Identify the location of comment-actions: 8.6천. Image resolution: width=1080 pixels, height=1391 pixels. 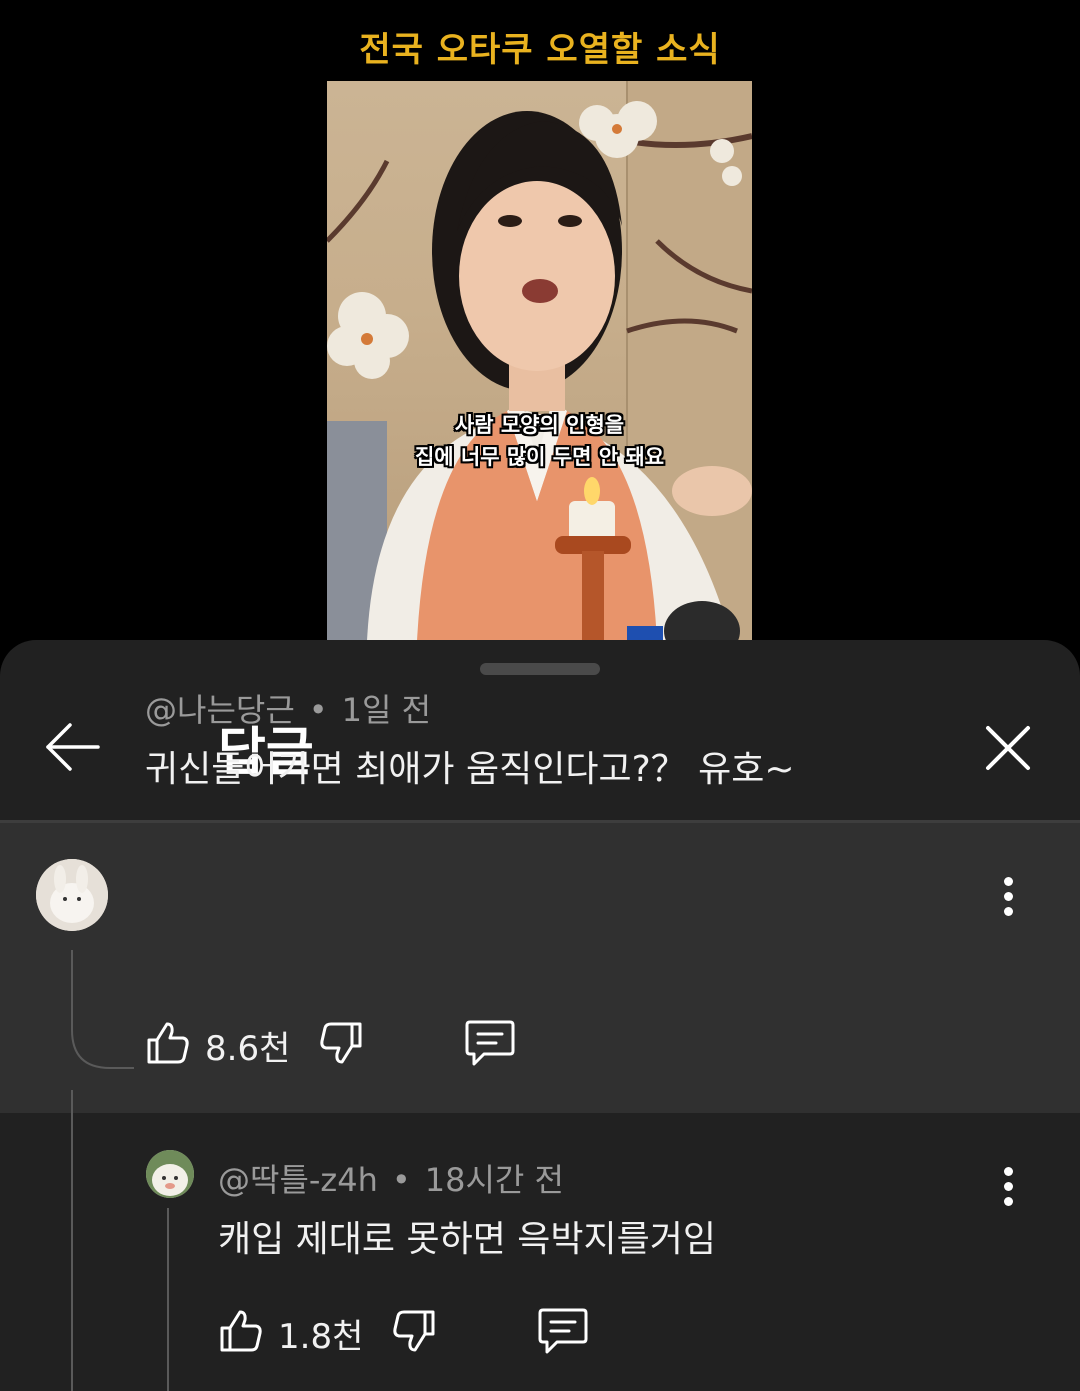
(330, 1045).